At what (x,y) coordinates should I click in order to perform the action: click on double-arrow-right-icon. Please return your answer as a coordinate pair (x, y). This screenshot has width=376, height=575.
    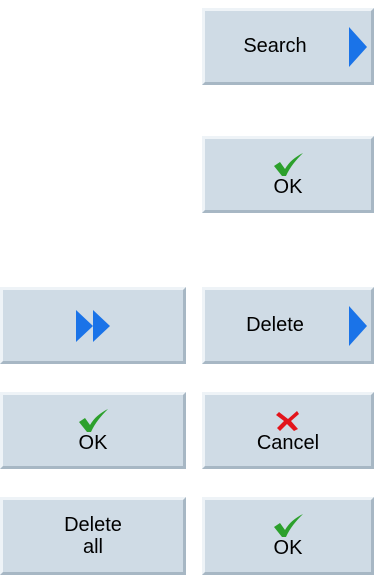
    Looking at the image, I should click on (93, 325).